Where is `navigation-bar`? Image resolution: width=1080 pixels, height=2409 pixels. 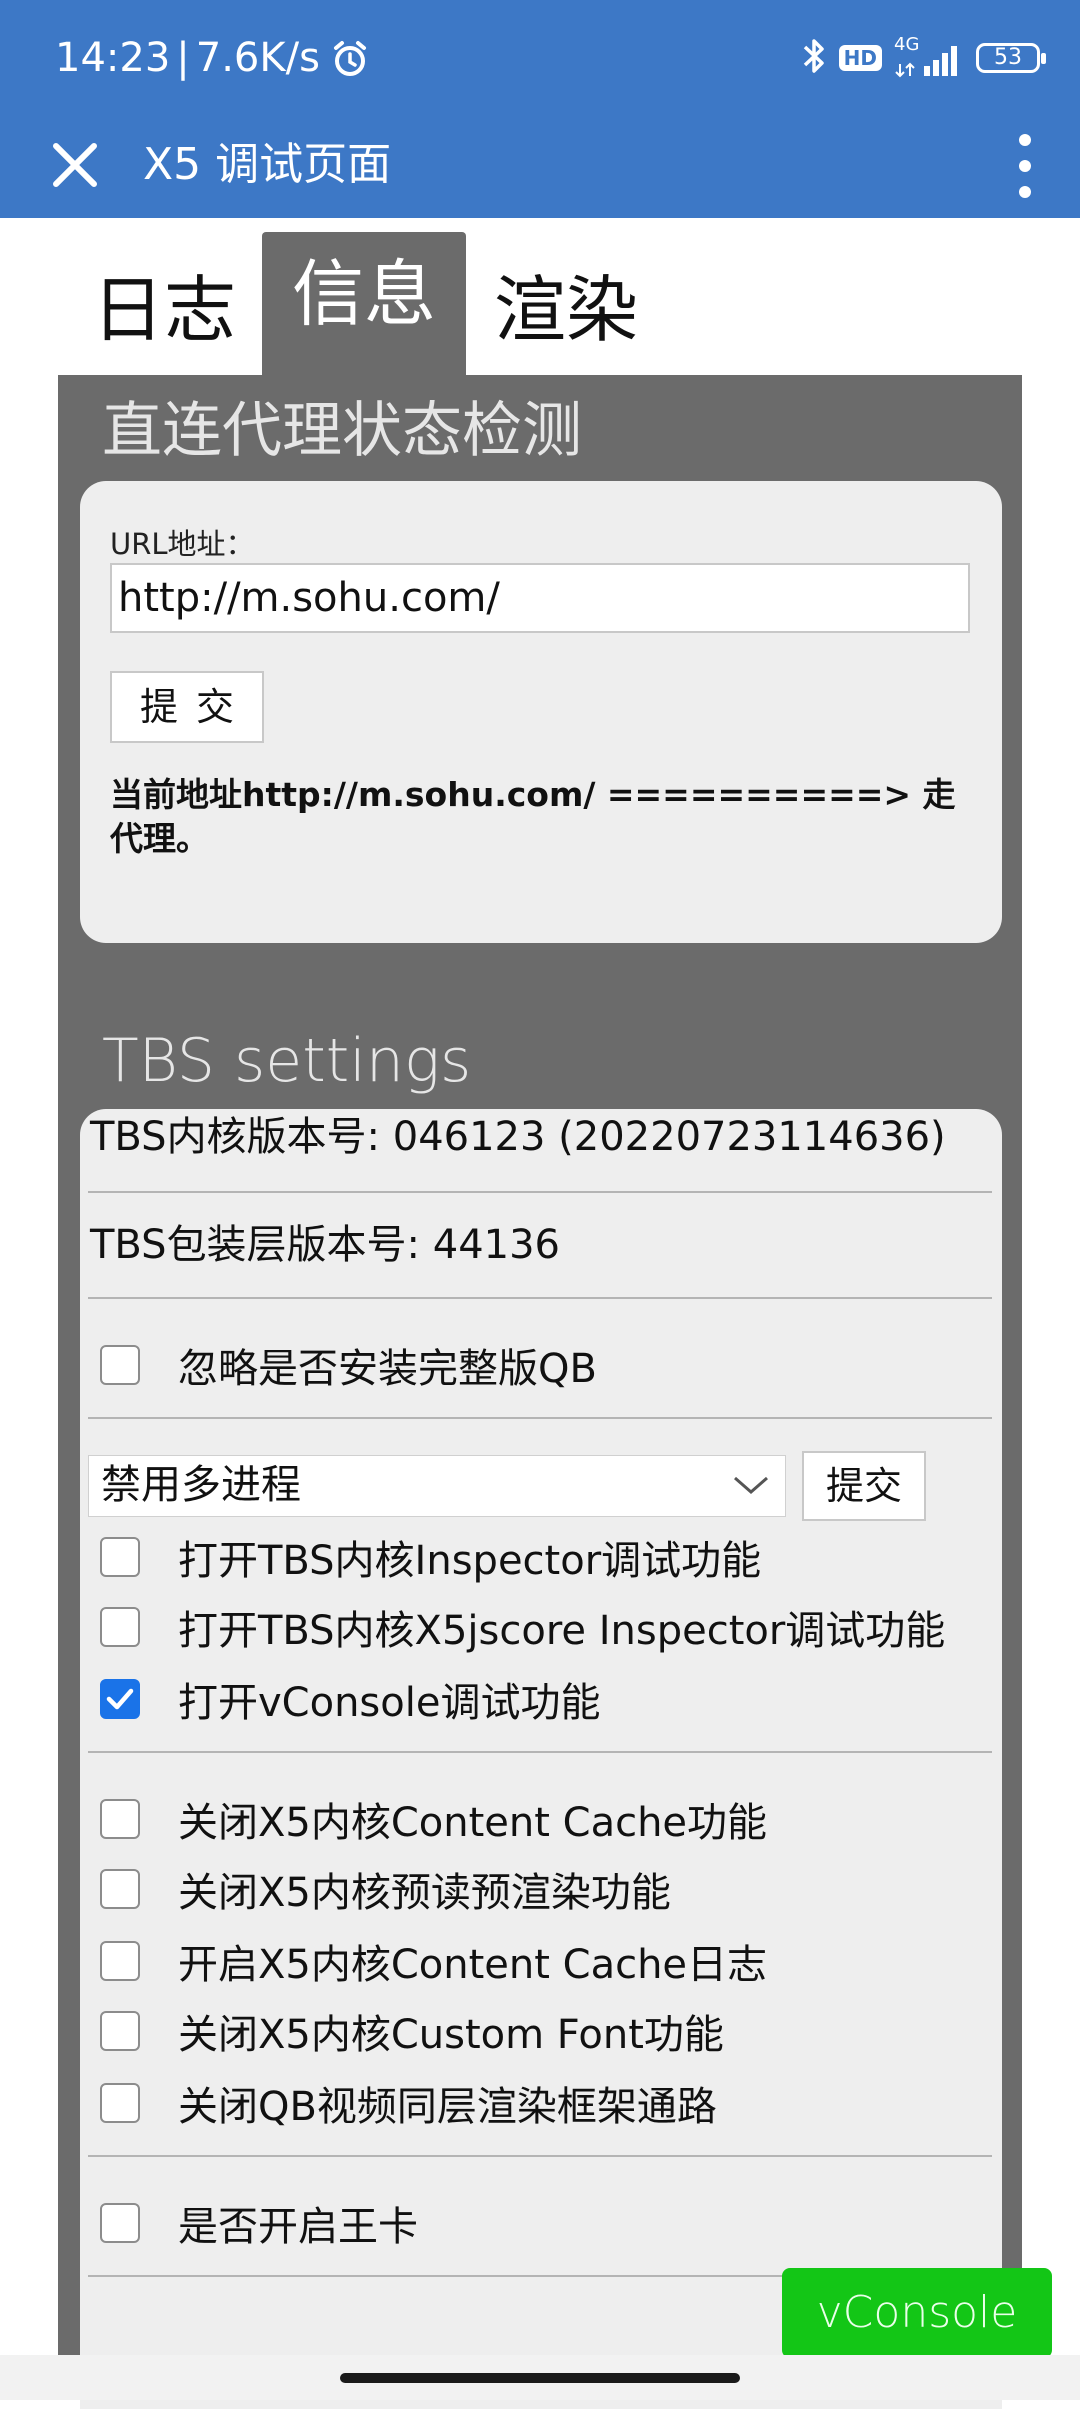 navigation-bar is located at coordinates (540, 2377).